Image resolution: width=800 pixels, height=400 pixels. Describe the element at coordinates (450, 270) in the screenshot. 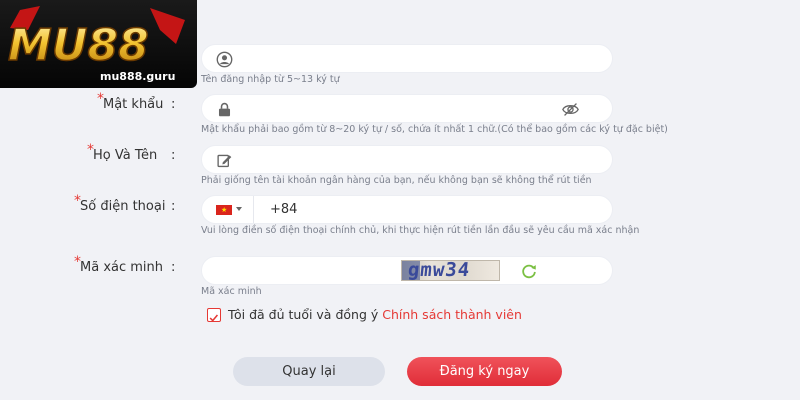

I see `captcha-image: gmw34` at that location.